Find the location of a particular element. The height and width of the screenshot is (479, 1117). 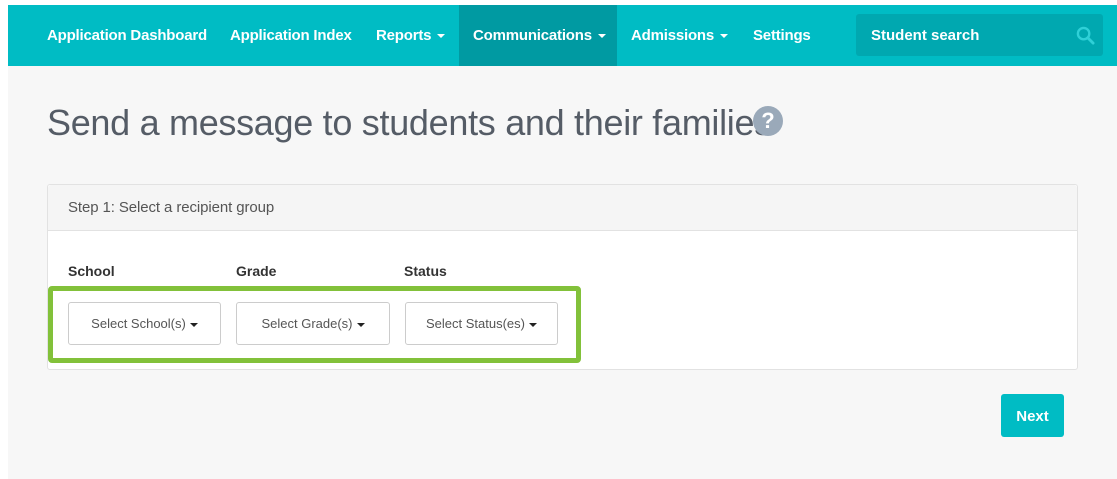

student-search is located at coordinates (979, 35).